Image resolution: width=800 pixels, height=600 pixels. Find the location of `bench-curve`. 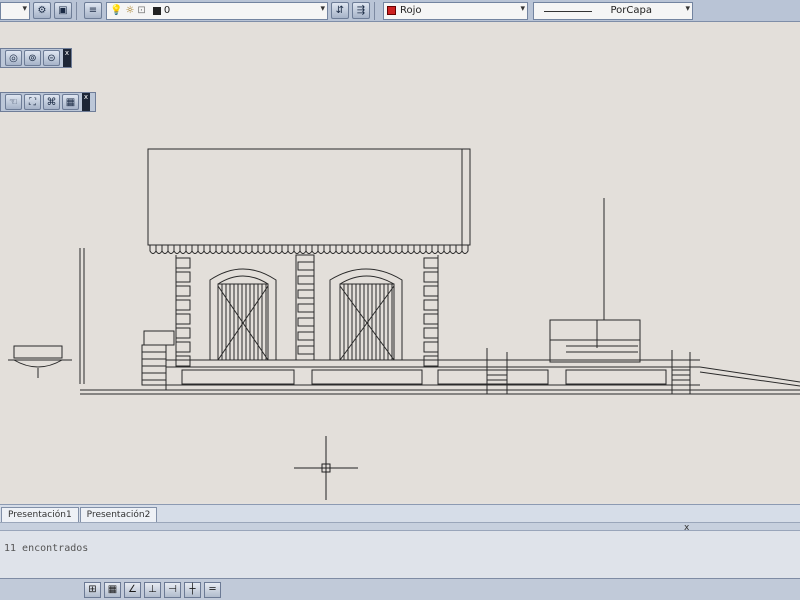

bench-curve is located at coordinates (38, 363).